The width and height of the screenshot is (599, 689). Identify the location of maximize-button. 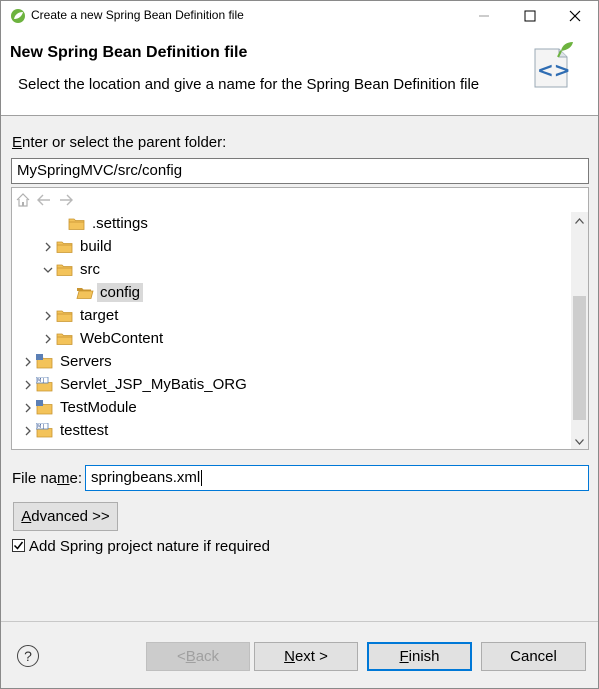
(530, 16).